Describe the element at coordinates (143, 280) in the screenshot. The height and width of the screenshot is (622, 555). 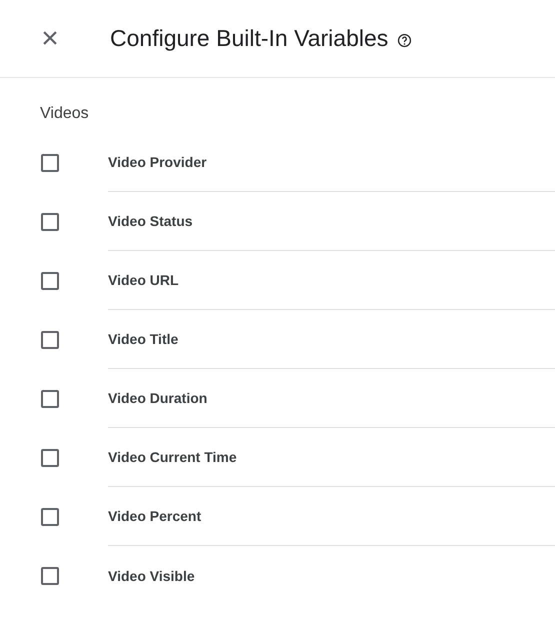
I see `variable-label: Video URL` at that location.